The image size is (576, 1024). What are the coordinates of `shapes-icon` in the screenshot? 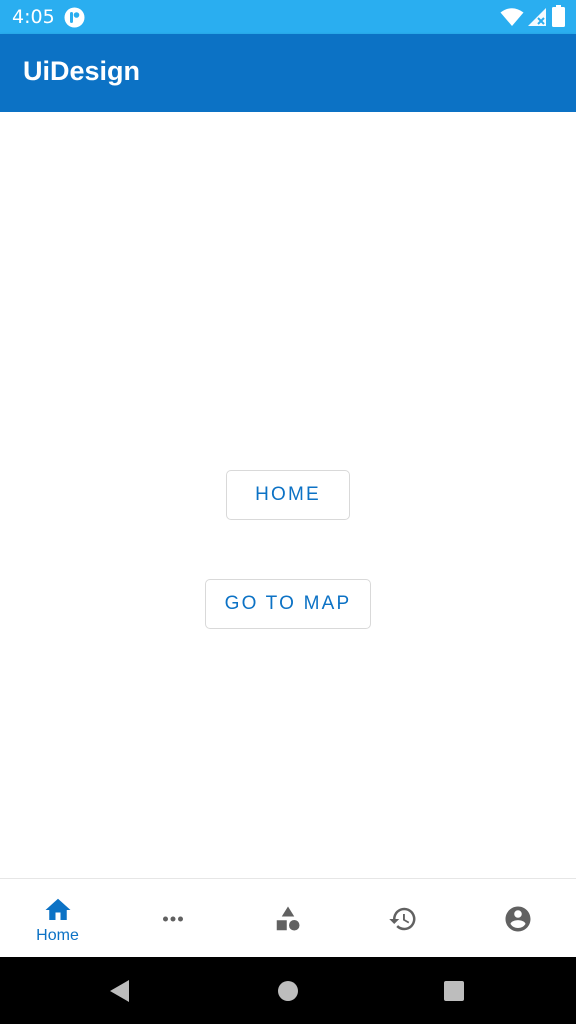 It's located at (287, 918).